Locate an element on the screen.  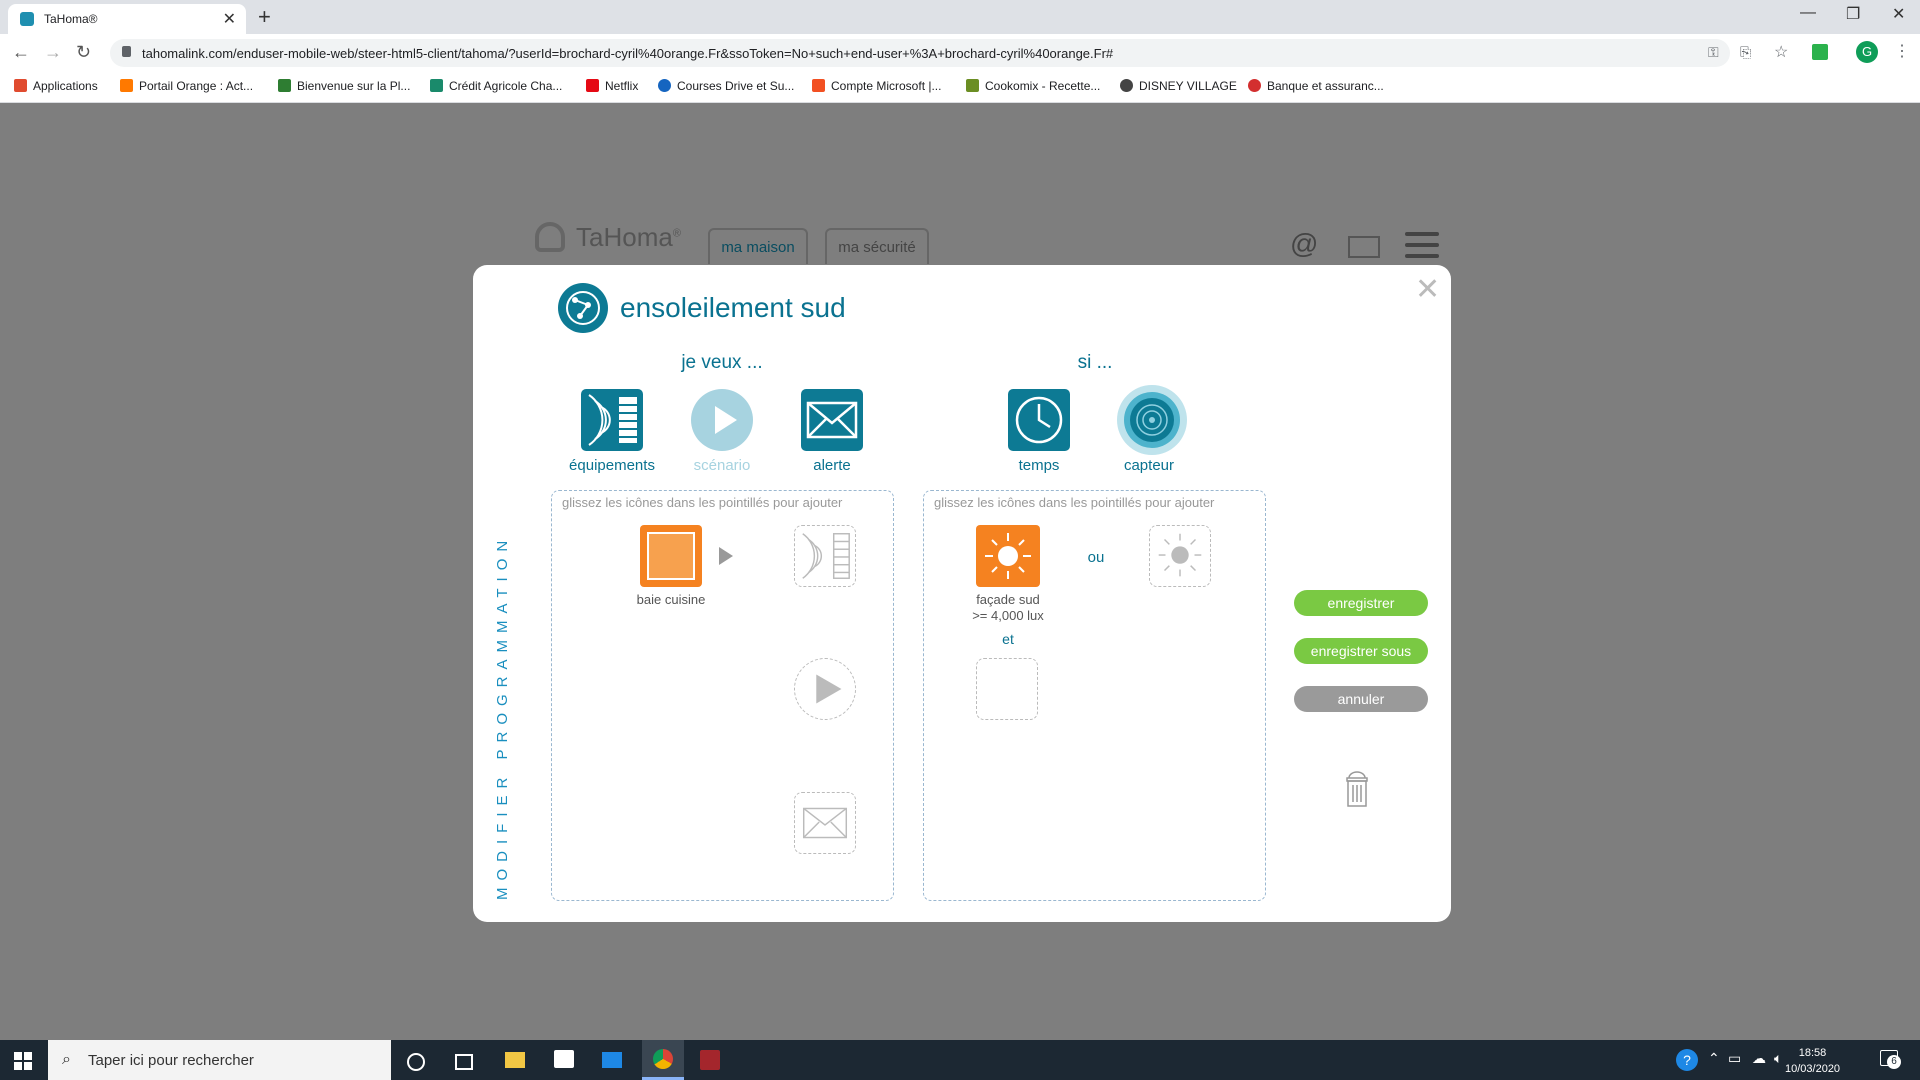
restore-icon: ❐ is located at coordinates (1853, 14).